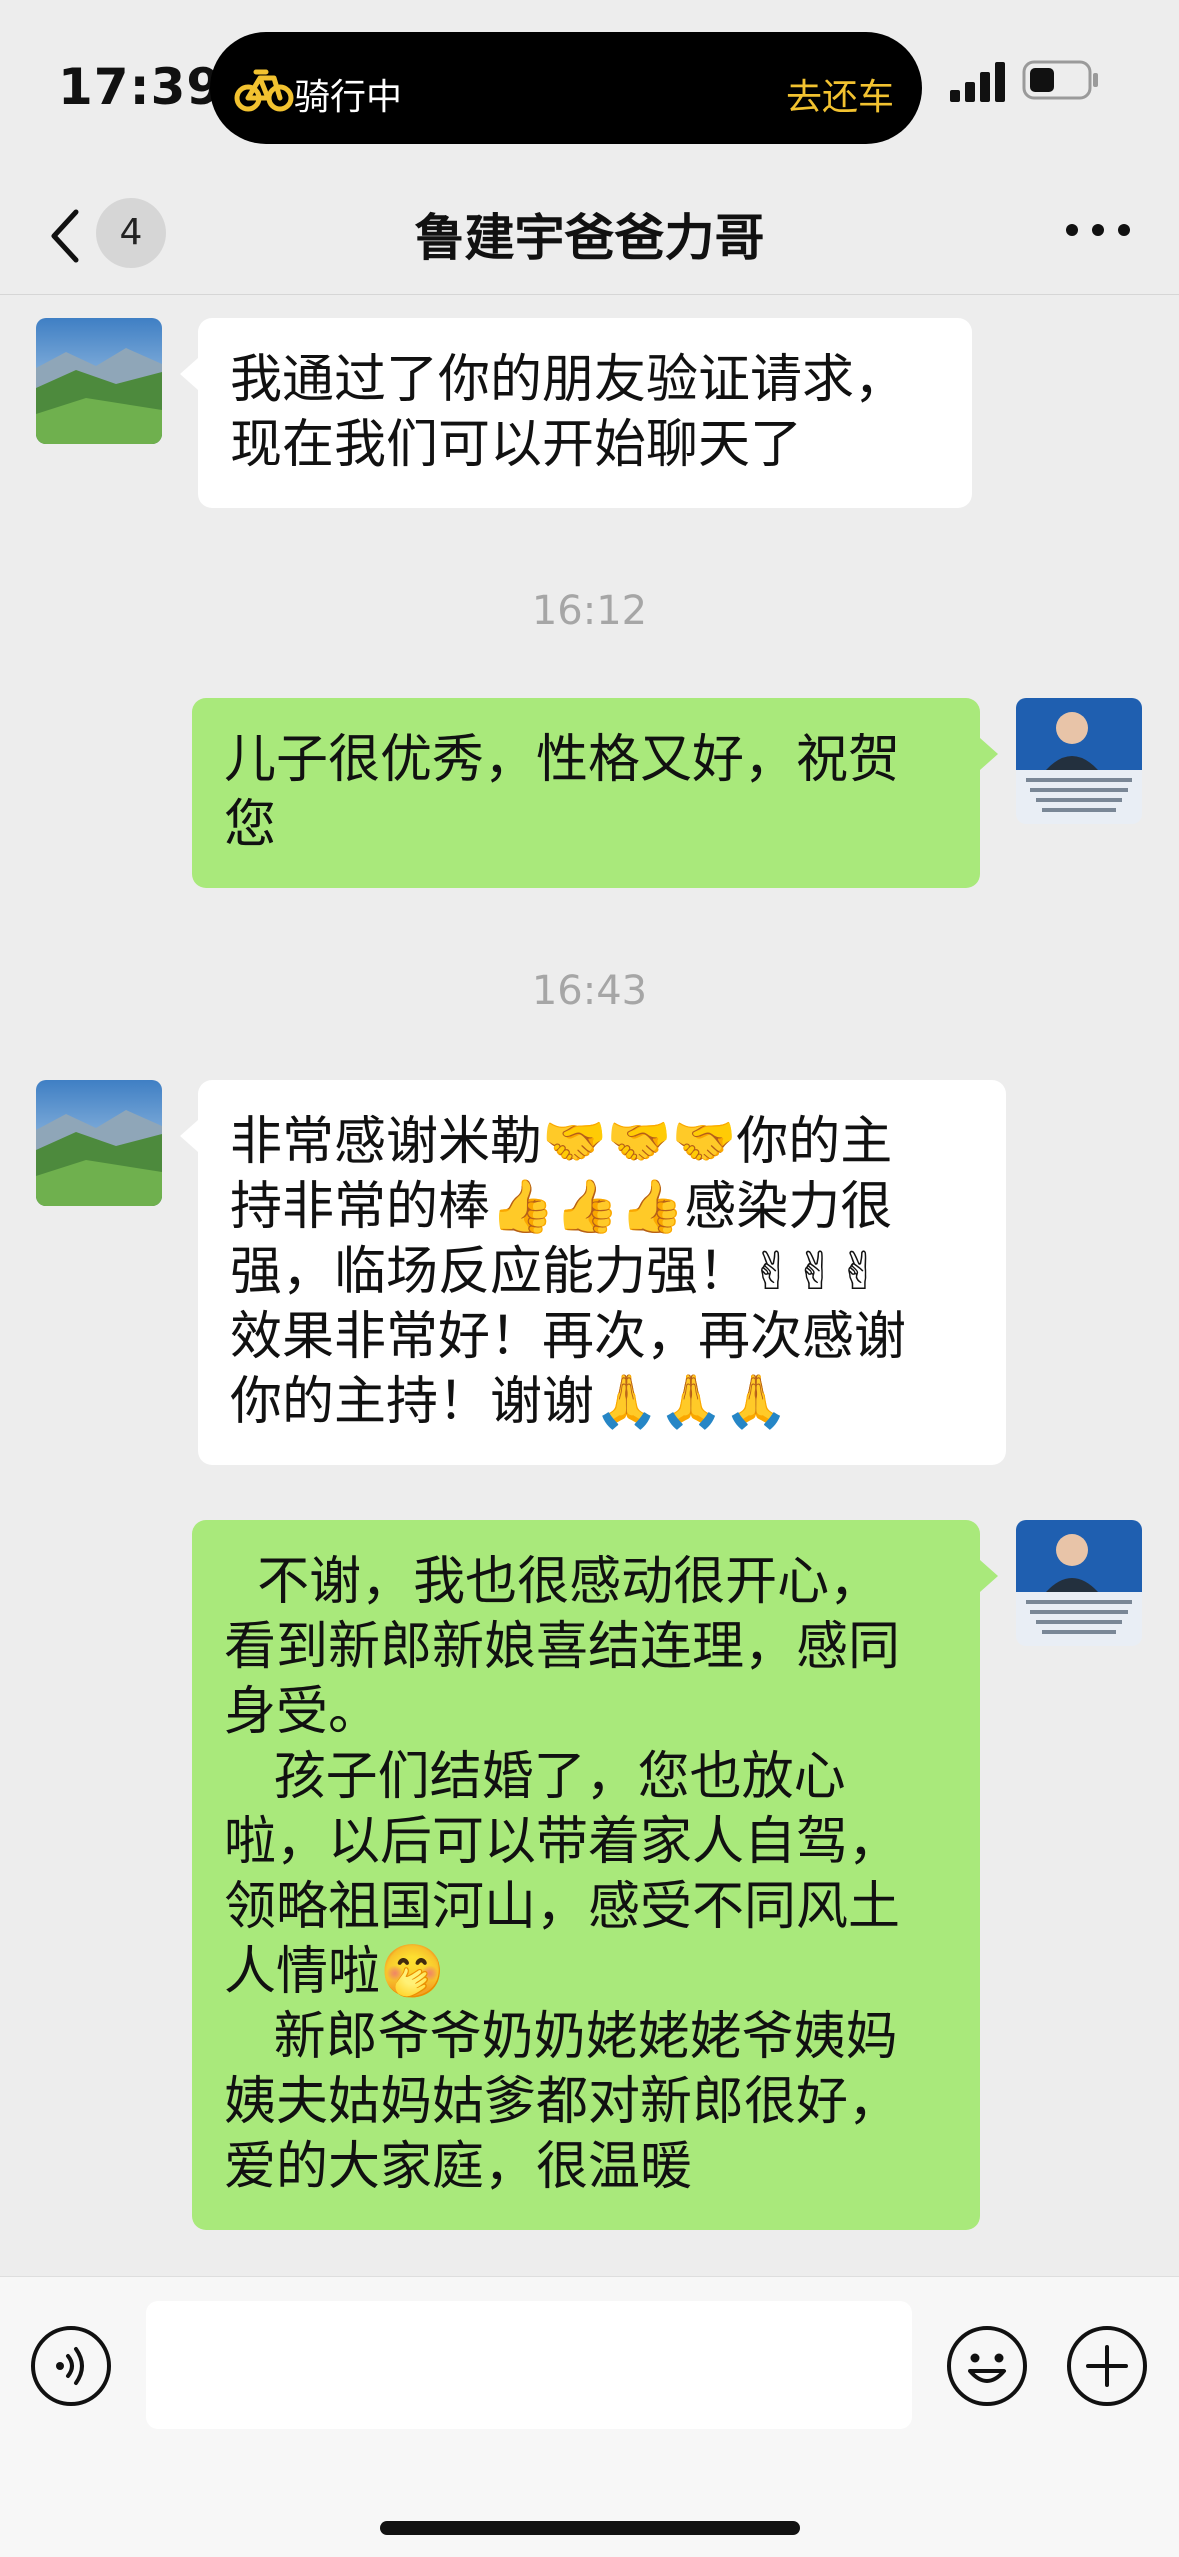  Describe the element at coordinates (589, 232) in the screenshot. I see `chat-header: 4 鲁建宇爸爸力哥` at that location.